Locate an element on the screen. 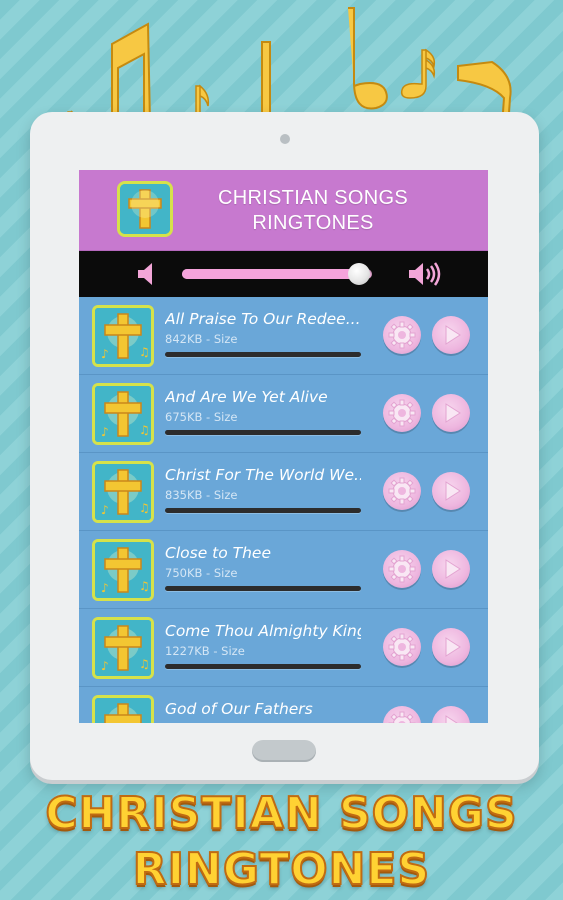 The image size is (563, 900). volume-slider is located at coordinates (277, 274).